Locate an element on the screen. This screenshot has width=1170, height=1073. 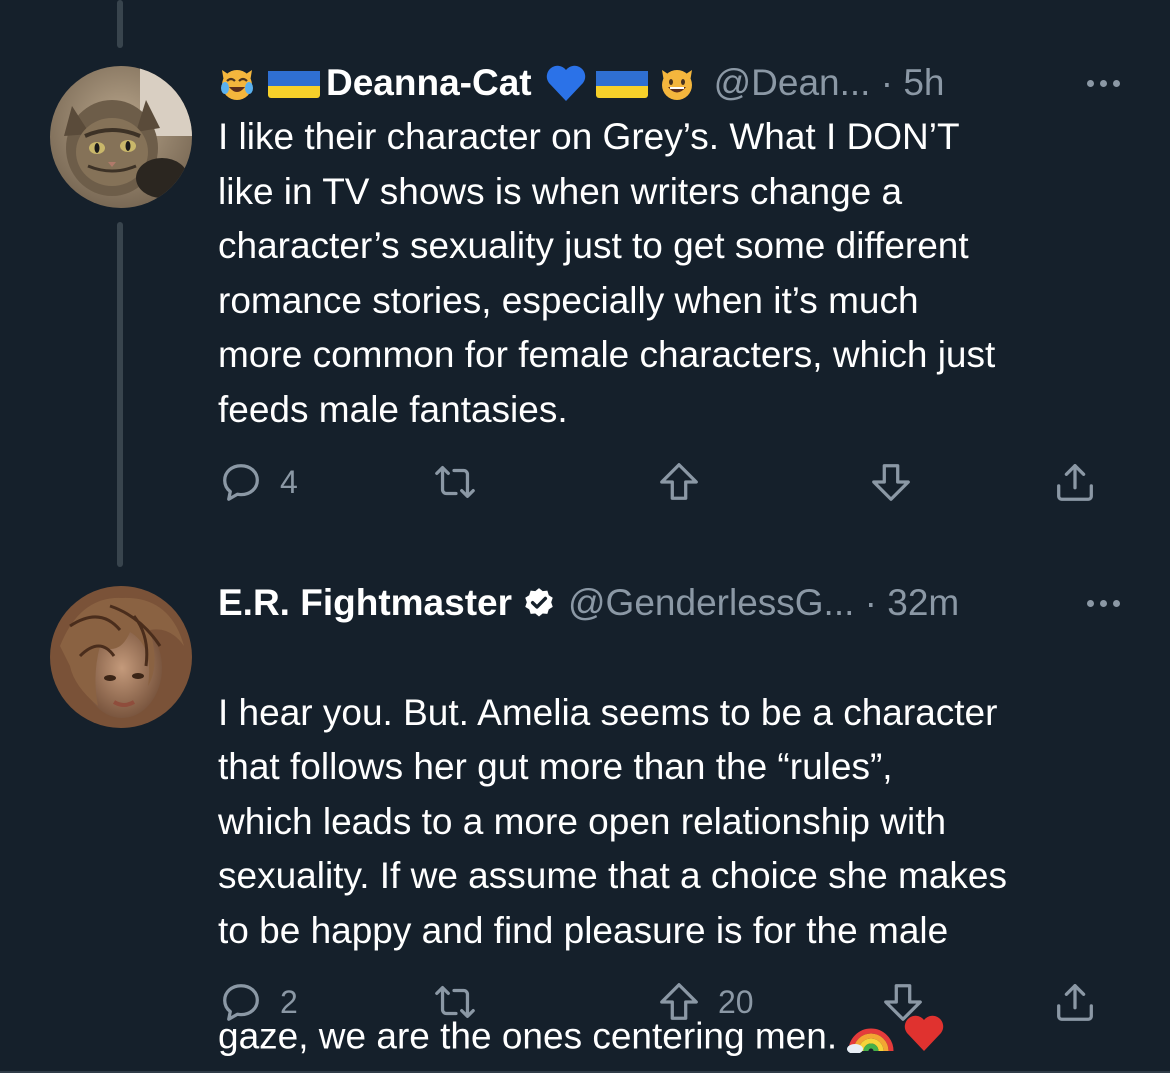
verified-badge-icon is located at coordinates (539, 603).